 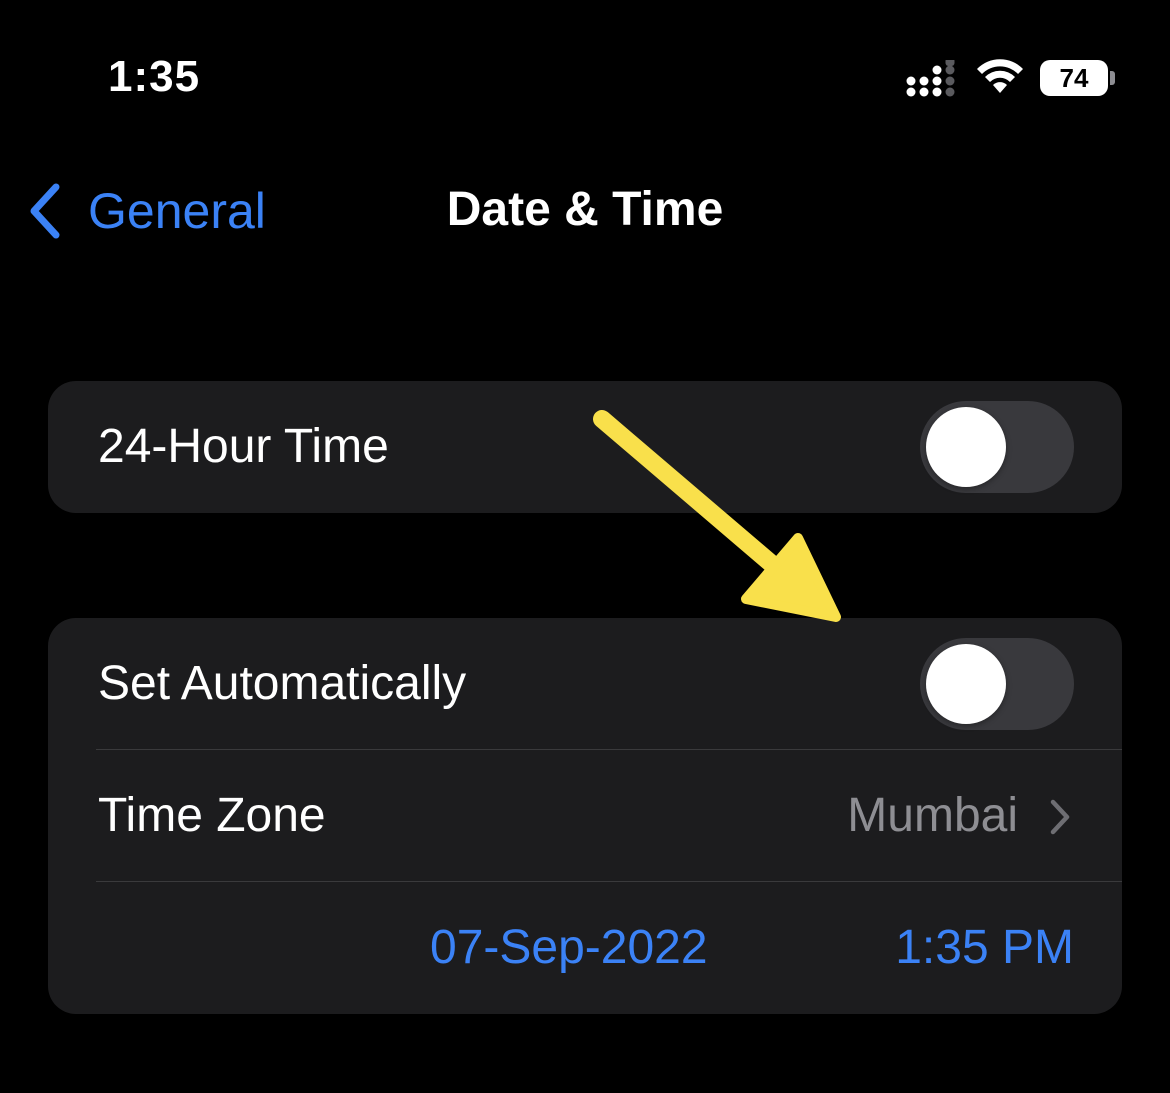 I want to click on time-zone-value: Mumbai, so click(x=932, y=815).